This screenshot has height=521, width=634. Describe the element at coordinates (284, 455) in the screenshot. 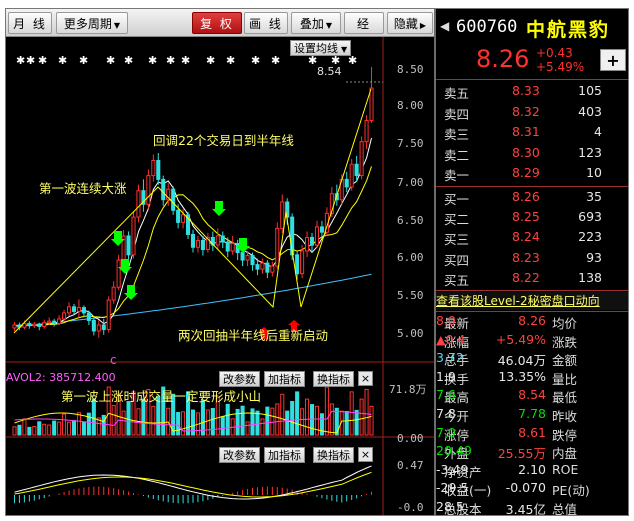

I see `macd-add-indicator-button: 加指标` at that location.